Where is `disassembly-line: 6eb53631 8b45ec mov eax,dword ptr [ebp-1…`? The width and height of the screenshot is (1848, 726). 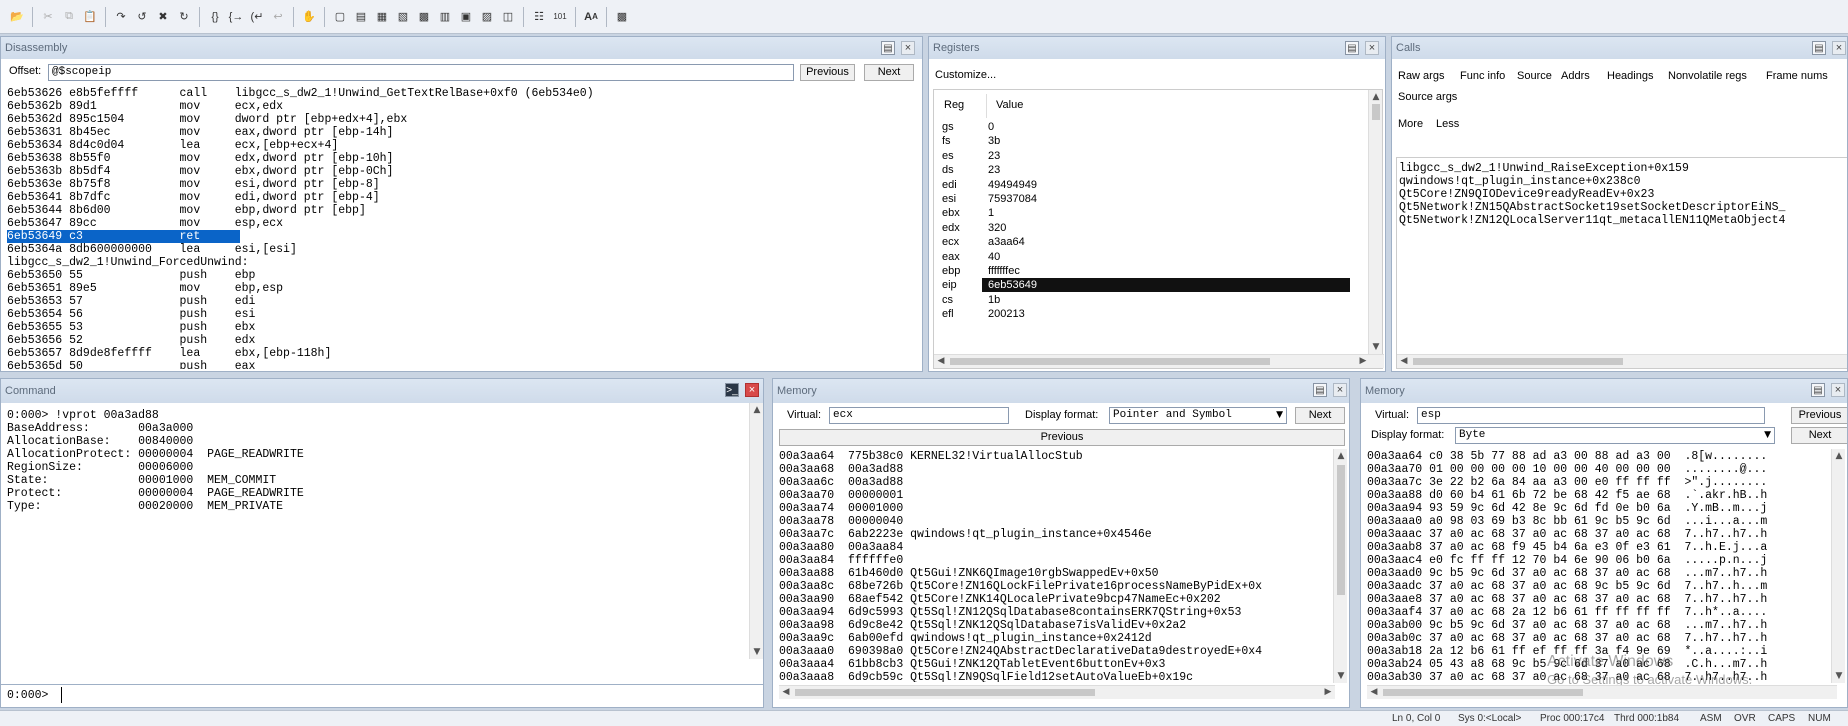 disassembly-line: 6eb53631 8b45ec mov eax,dword ptr [ebp-1… is located at coordinates (463, 132).